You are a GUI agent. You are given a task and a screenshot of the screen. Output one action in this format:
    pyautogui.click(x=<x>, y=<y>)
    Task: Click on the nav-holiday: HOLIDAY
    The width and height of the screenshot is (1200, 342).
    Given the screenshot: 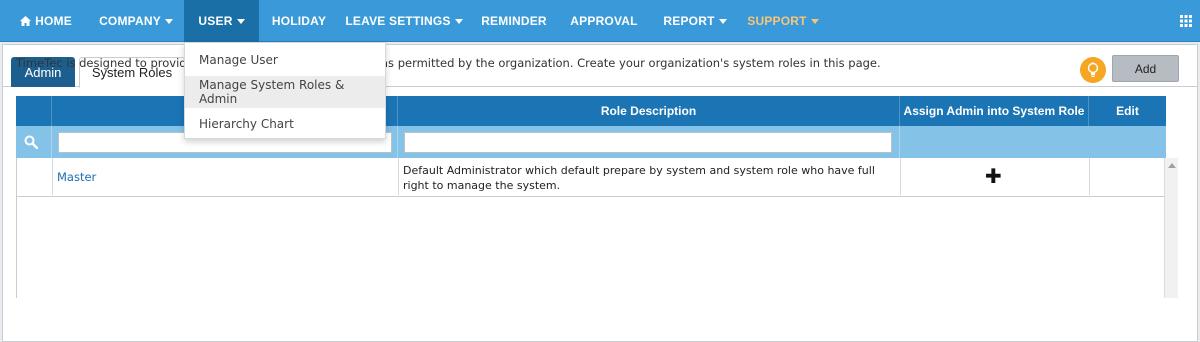 What is the action you would take?
    pyautogui.click(x=299, y=21)
    